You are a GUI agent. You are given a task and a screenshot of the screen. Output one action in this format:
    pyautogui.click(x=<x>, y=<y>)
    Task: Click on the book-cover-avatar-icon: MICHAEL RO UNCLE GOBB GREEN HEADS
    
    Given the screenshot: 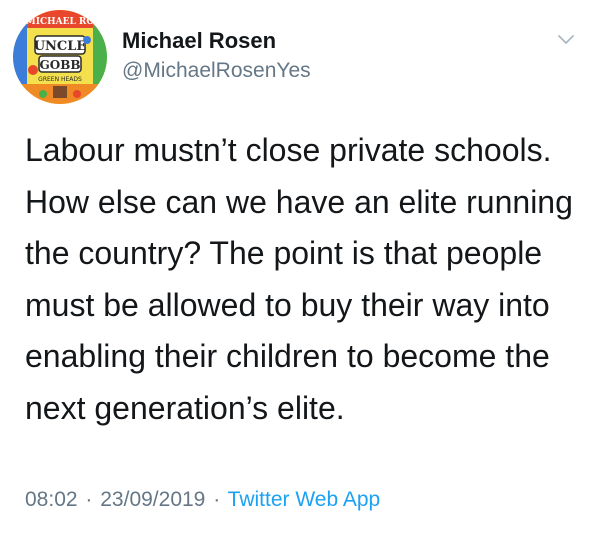 What is the action you would take?
    pyautogui.click(x=60, y=57)
    